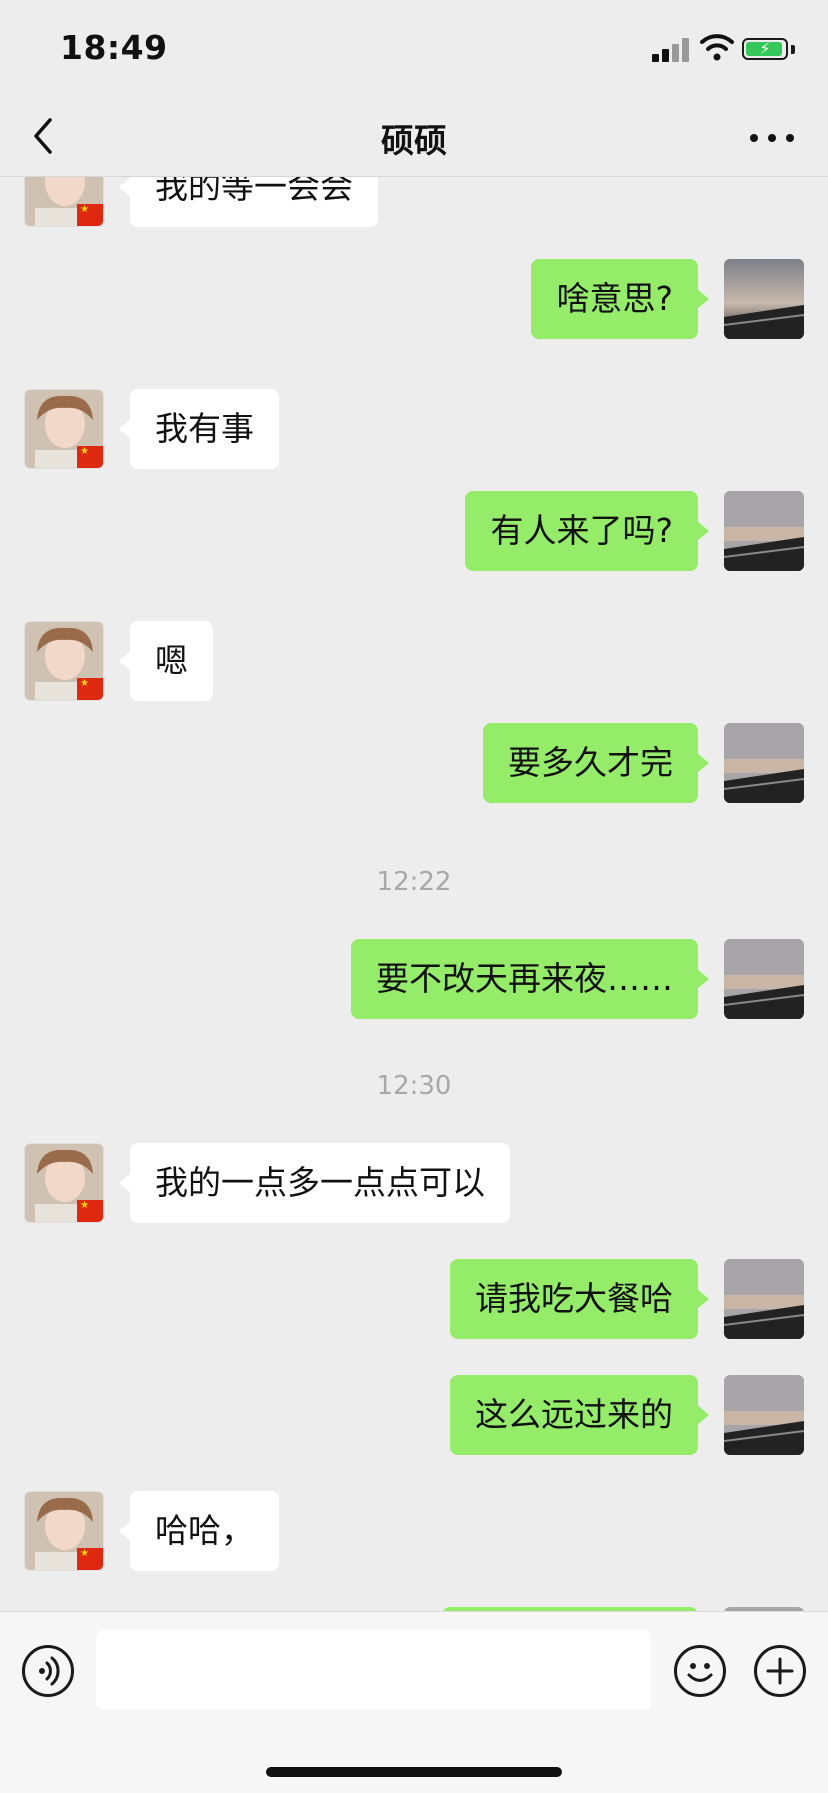 The image size is (828, 1793). What do you see at coordinates (765, 49) in the screenshot?
I see `battery-icon: ⚡` at bounding box center [765, 49].